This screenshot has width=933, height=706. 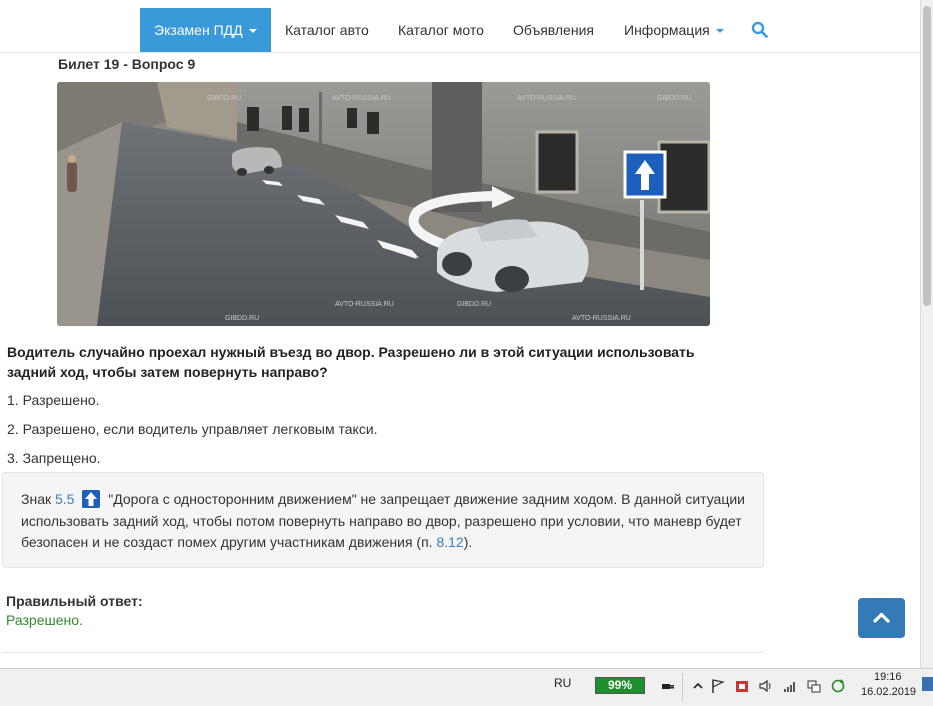 What do you see at coordinates (760, 30) in the screenshot?
I see `search-icon` at bounding box center [760, 30].